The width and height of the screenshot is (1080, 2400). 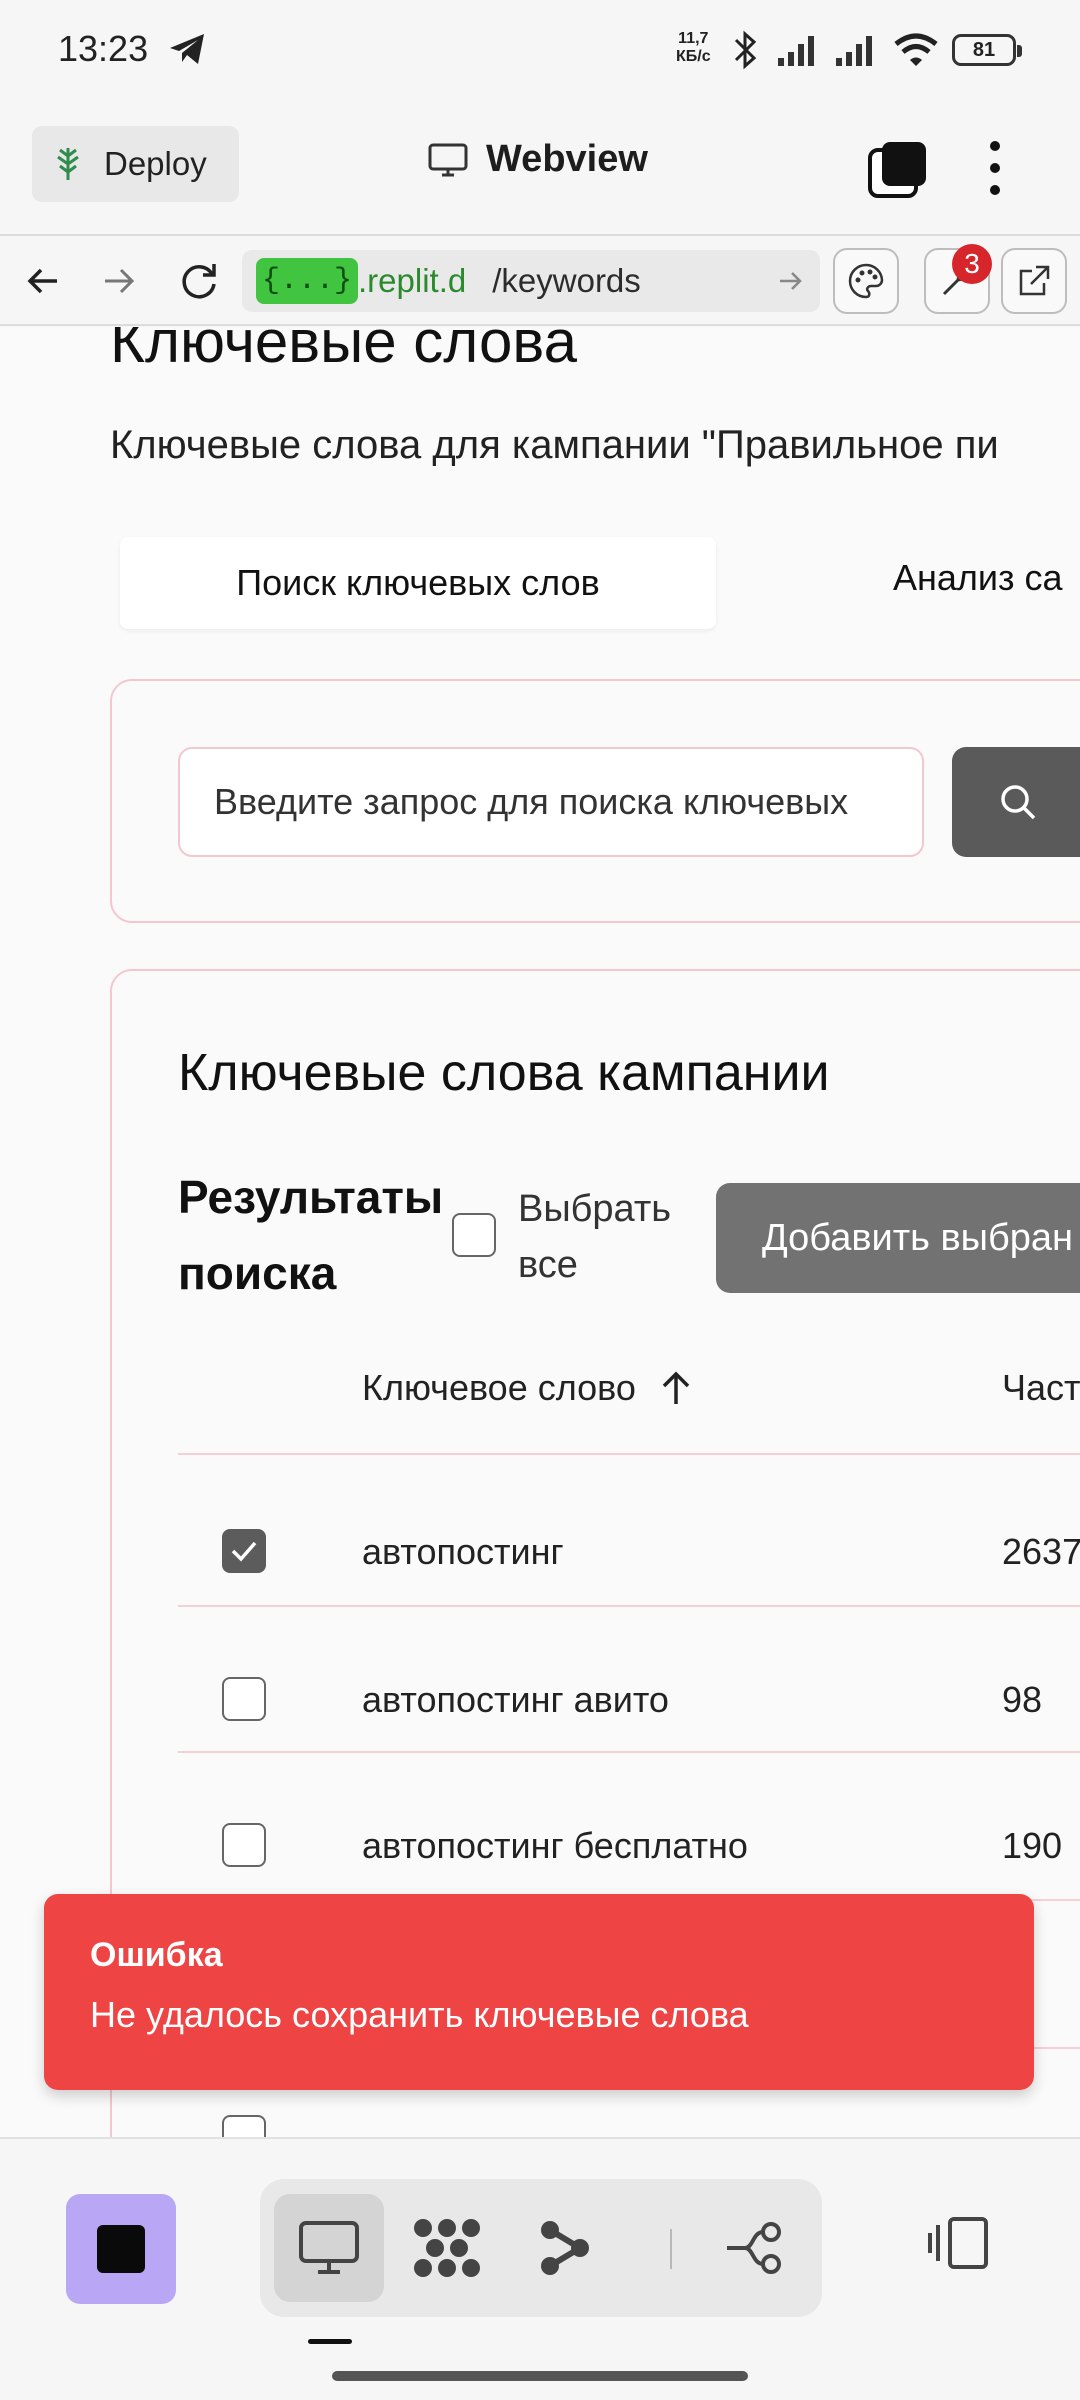 What do you see at coordinates (448, 159) in the screenshot?
I see `monitor-icon` at bounding box center [448, 159].